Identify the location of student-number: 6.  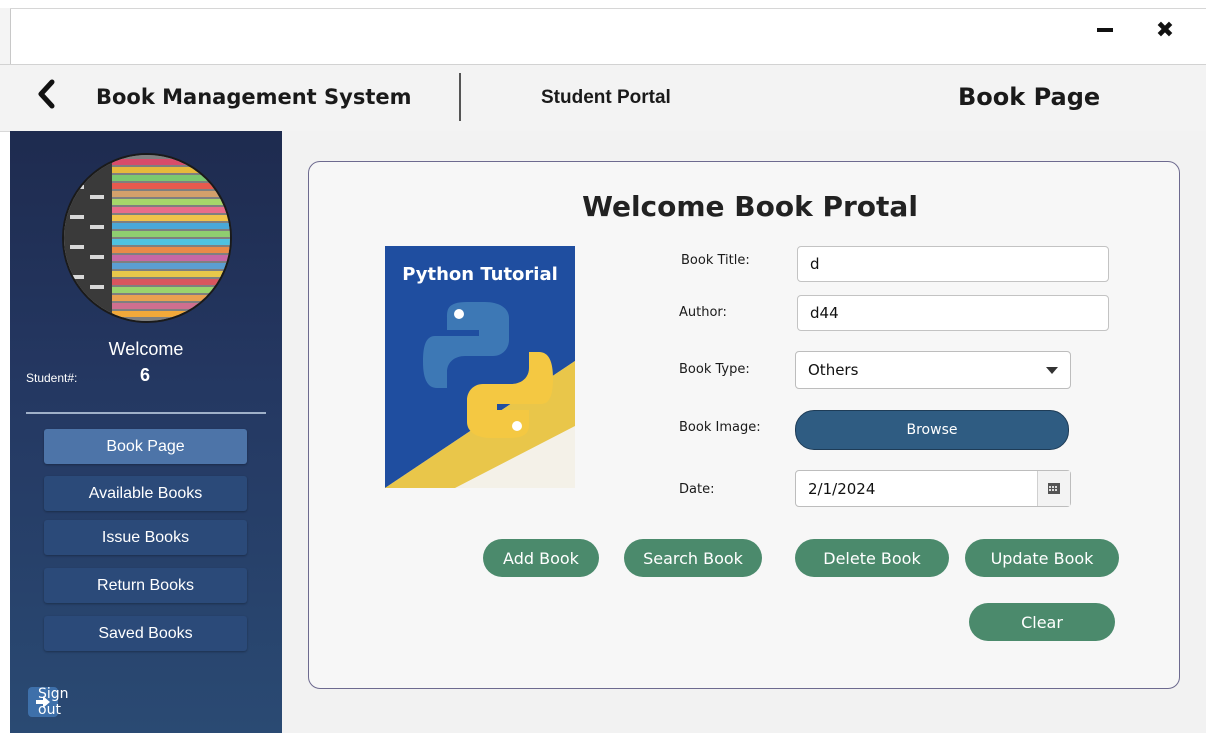
(145, 375).